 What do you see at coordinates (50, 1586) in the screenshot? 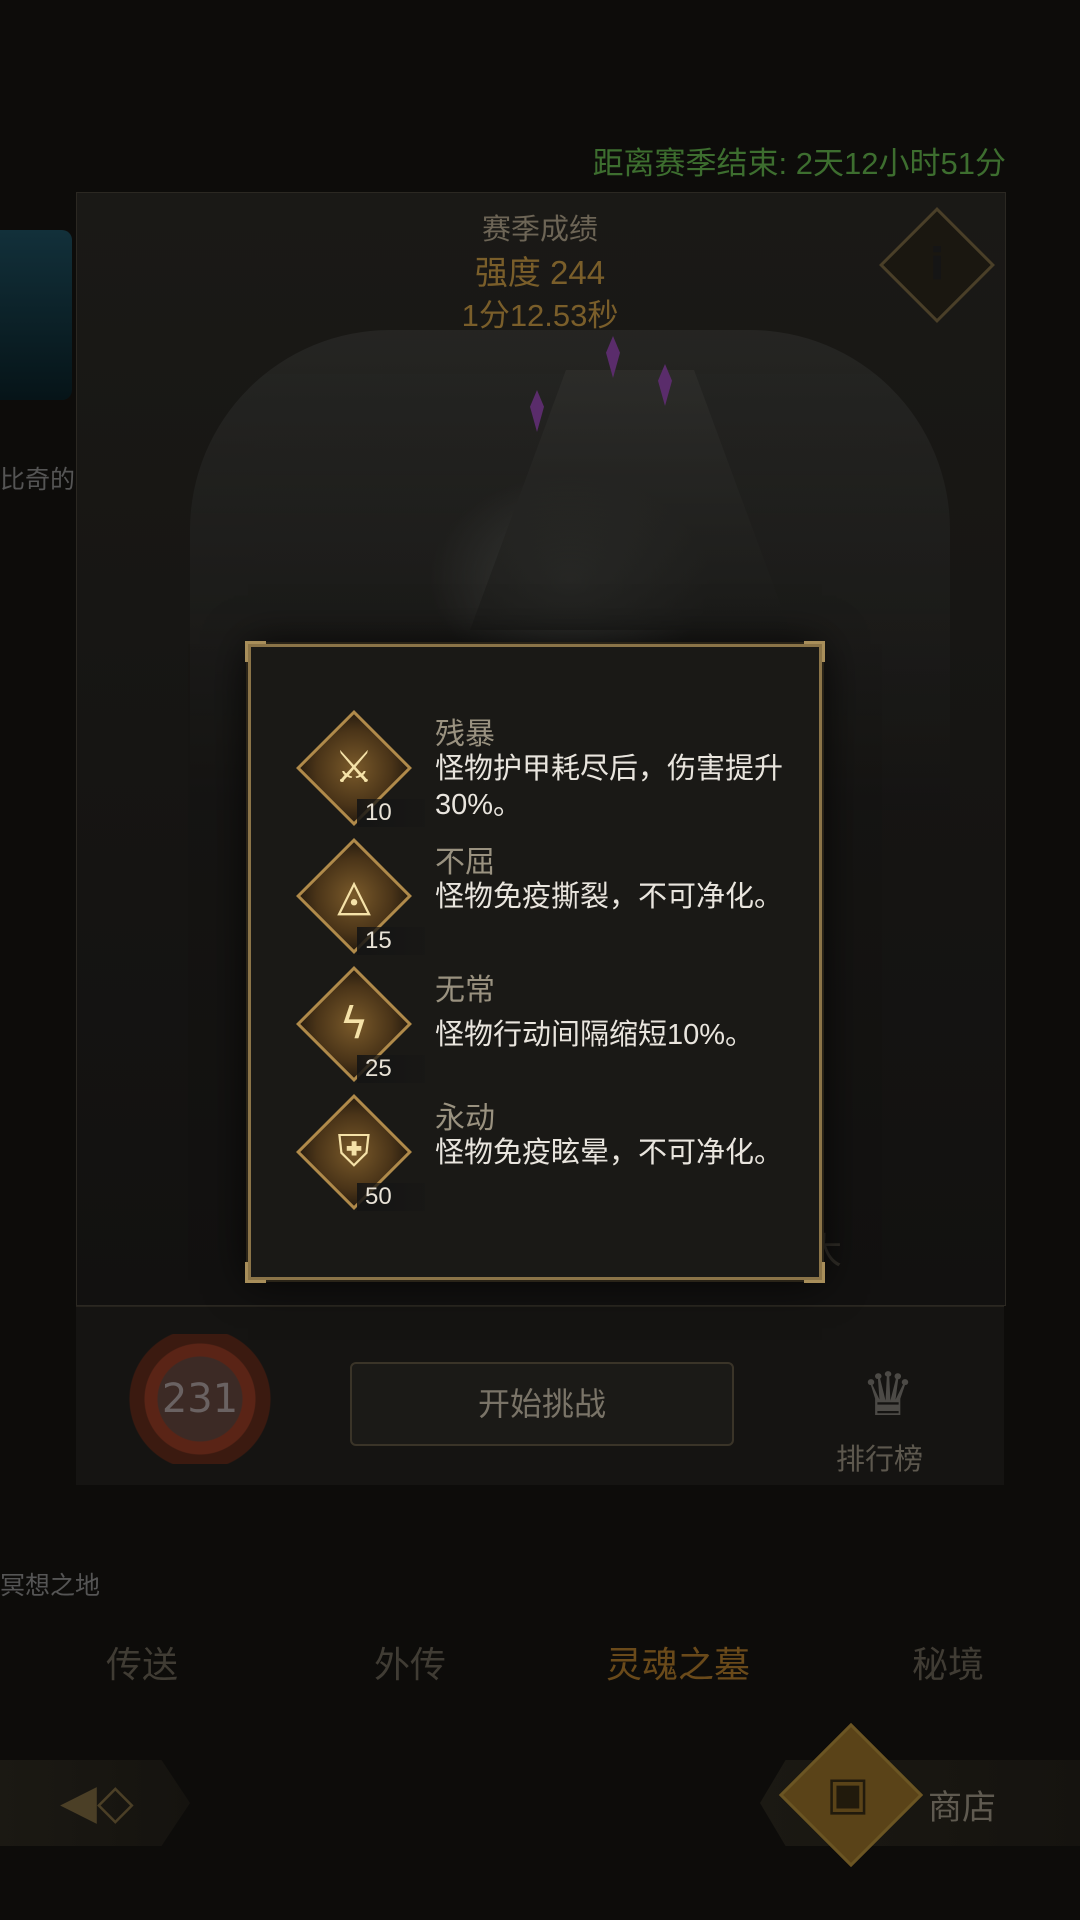
I see `left-map-label-bottom: 冥想之地` at bounding box center [50, 1586].